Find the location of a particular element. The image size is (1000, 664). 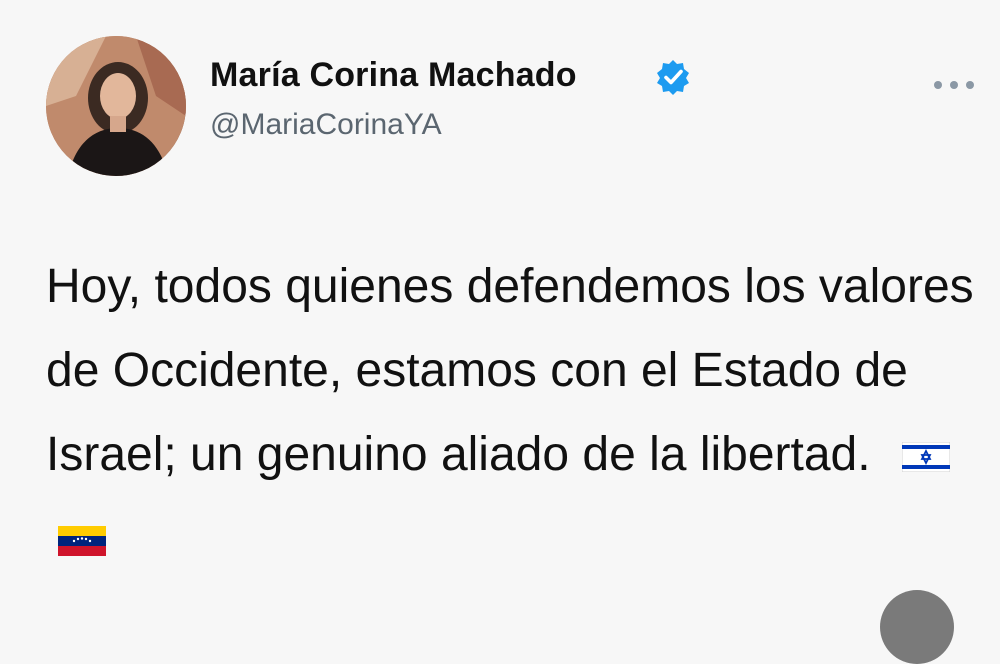

verified-badge-icon is located at coordinates (673, 77).